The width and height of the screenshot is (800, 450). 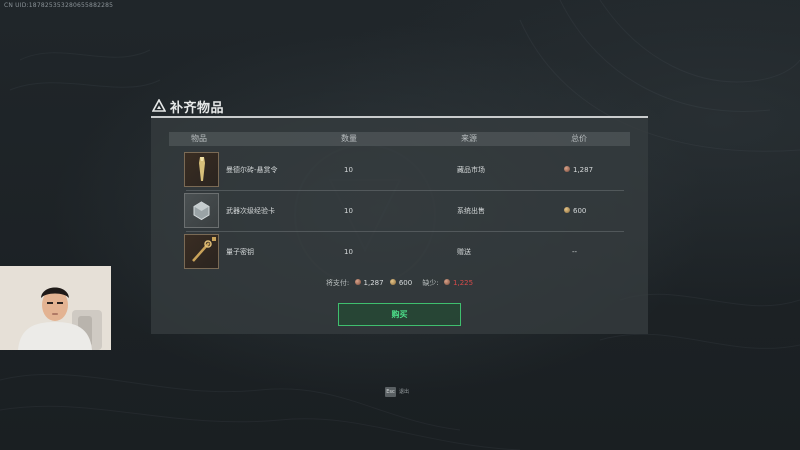 What do you see at coordinates (575, 252) in the screenshot?
I see `item-price: --` at bounding box center [575, 252].